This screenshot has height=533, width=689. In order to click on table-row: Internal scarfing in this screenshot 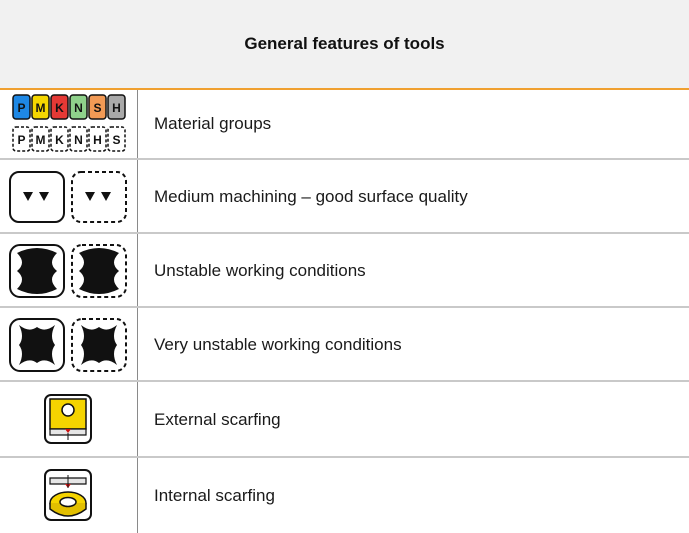, I will do `click(344, 494)`.